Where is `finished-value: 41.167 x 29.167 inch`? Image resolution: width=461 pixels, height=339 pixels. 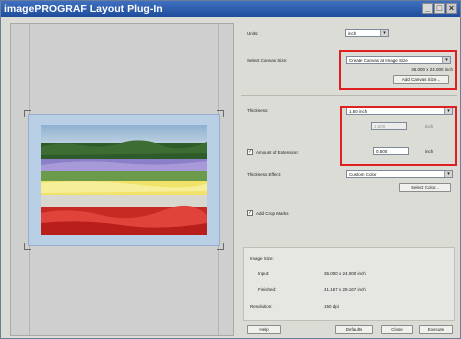
finished-value: 41.167 x 29.167 inch is located at coordinates (345, 289).